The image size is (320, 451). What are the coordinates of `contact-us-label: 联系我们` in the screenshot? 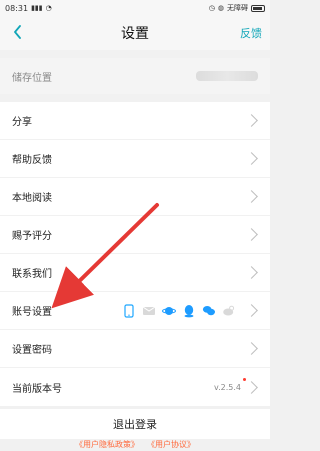 It's located at (32, 274).